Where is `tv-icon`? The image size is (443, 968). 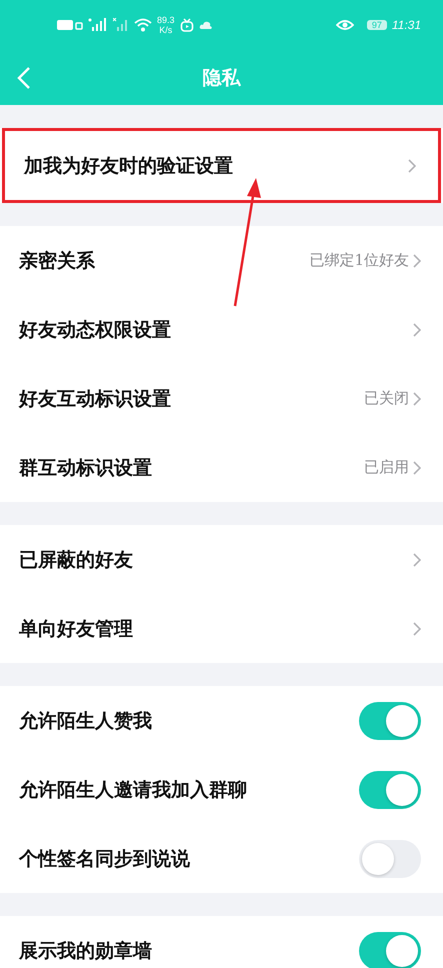 tv-icon is located at coordinates (187, 25).